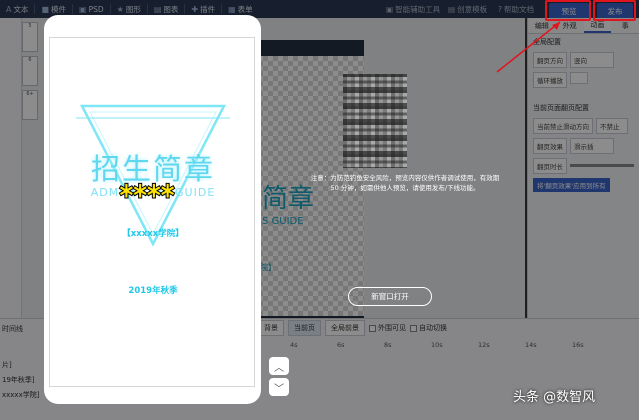 This screenshot has height=420, width=639. Describe the element at coordinates (390, 296) in the screenshot. I see `open-new-window-button: 新窗口打开` at that location.